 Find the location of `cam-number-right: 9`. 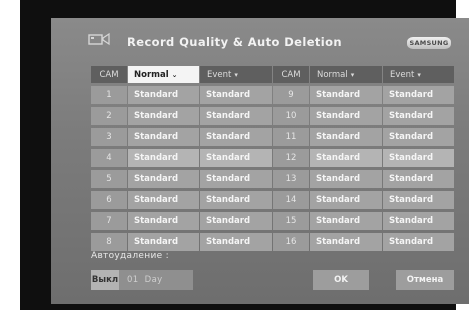

cam-number-right: 9 is located at coordinates (291, 95).